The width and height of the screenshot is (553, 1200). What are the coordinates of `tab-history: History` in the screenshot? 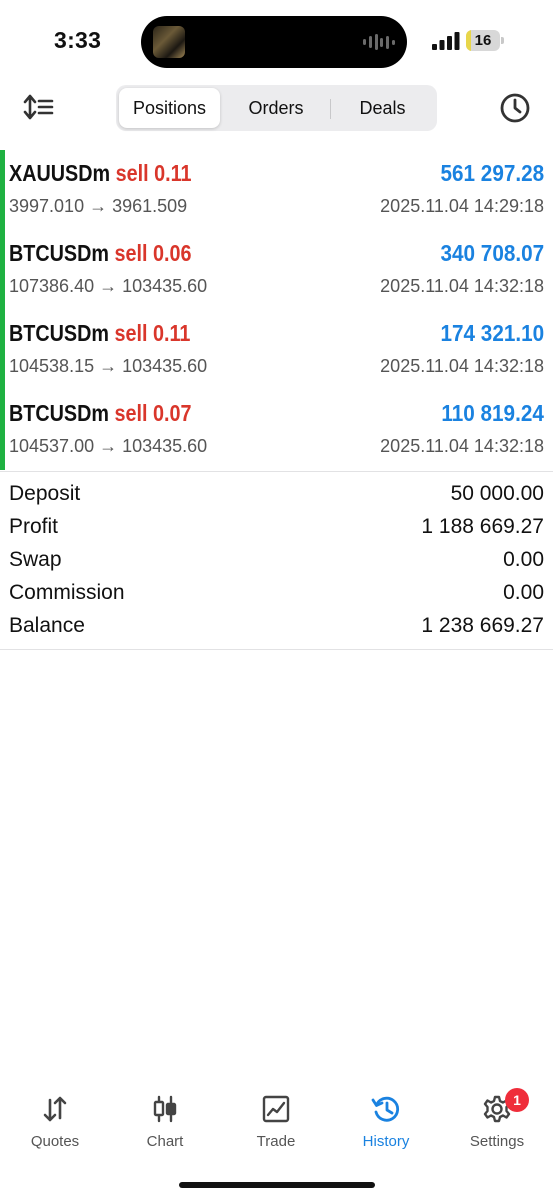 It's located at (386, 1120).